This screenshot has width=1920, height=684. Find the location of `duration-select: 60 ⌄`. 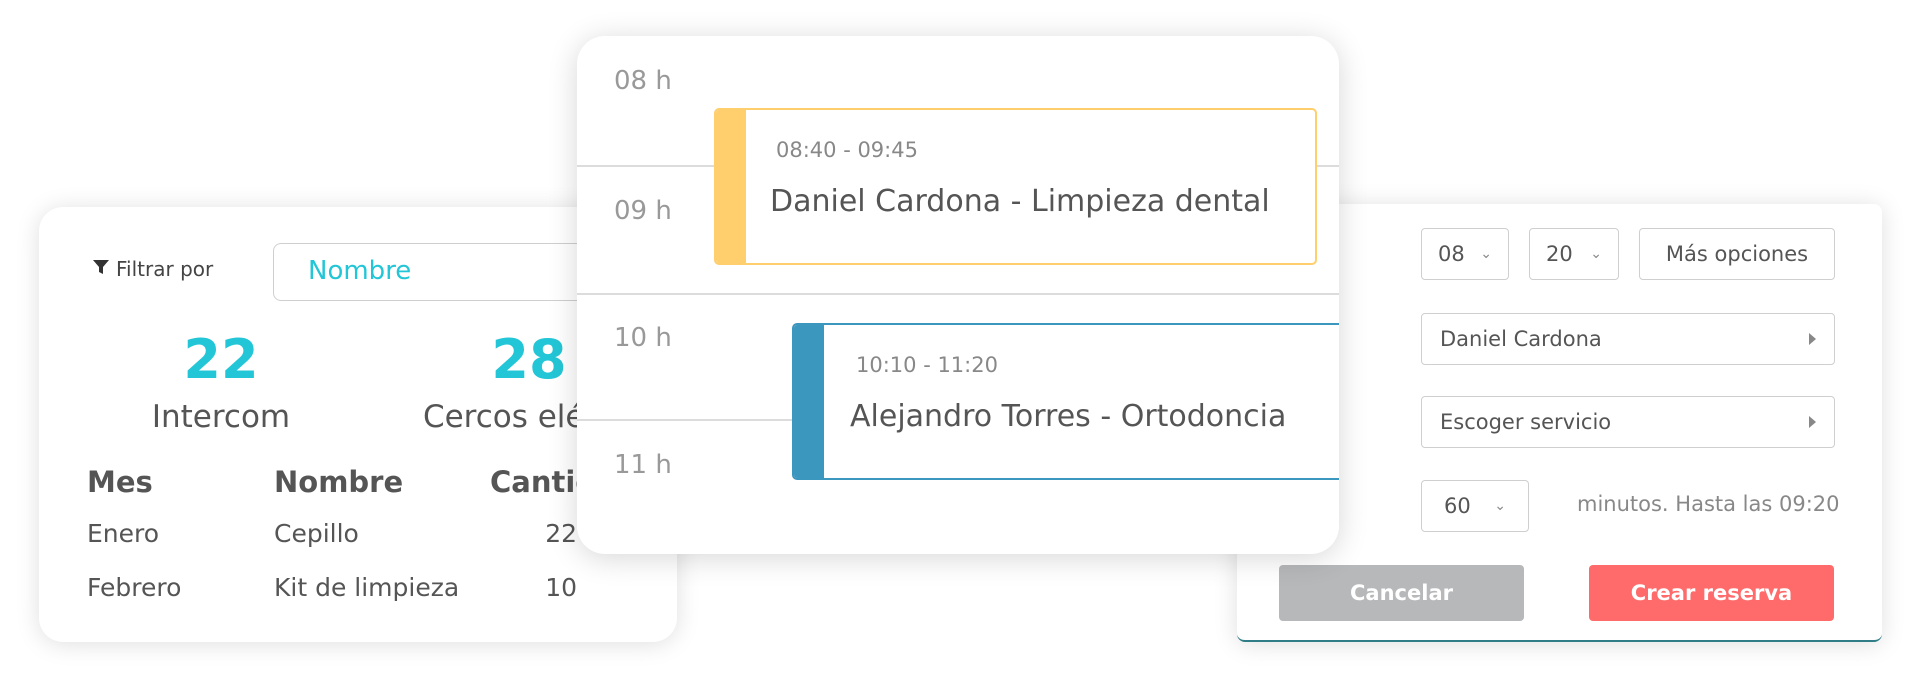

duration-select: 60 ⌄ is located at coordinates (1475, 506).